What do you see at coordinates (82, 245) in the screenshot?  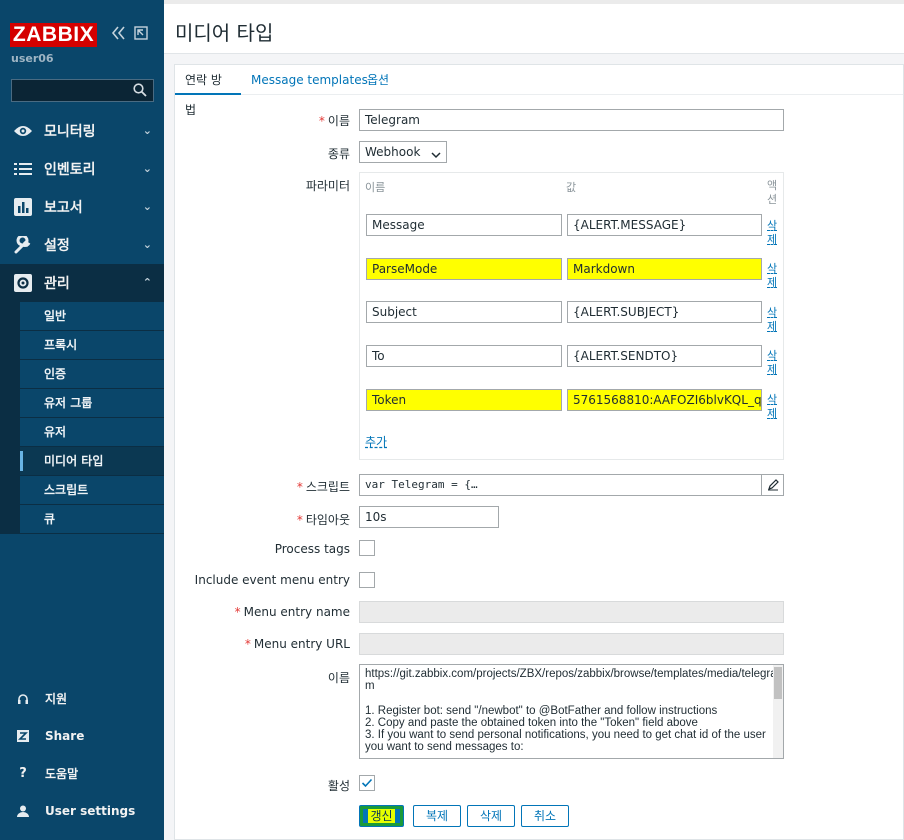 I see `menu-configuration: 설정 ⌄` at bounding box center [82, 245].